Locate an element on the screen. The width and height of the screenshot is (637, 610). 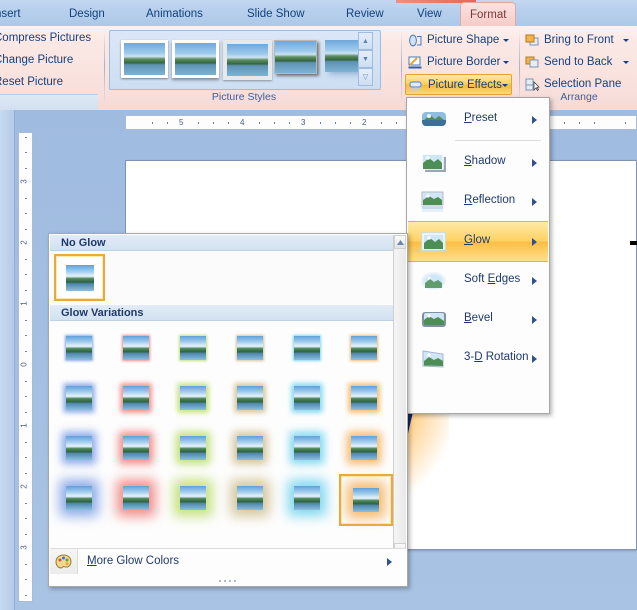
picture-shape-icon is located at coordinates (415, 40).